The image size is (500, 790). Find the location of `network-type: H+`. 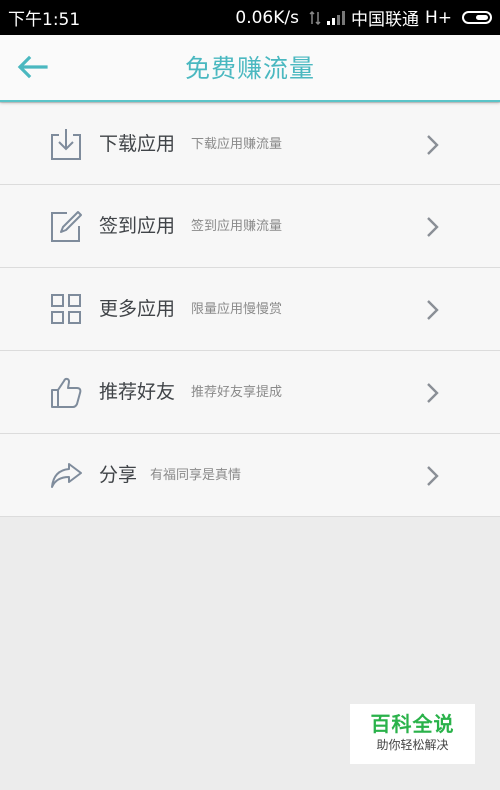

network-type: H+ is located at coordinates (438, 17).